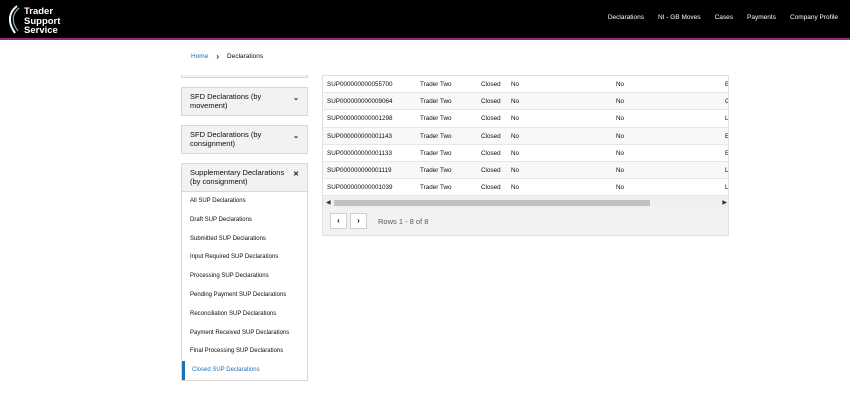 The image size is (850, 403). I want to click on nav-ni-gb-moves: NI - GB Moves, so click(679, 17).